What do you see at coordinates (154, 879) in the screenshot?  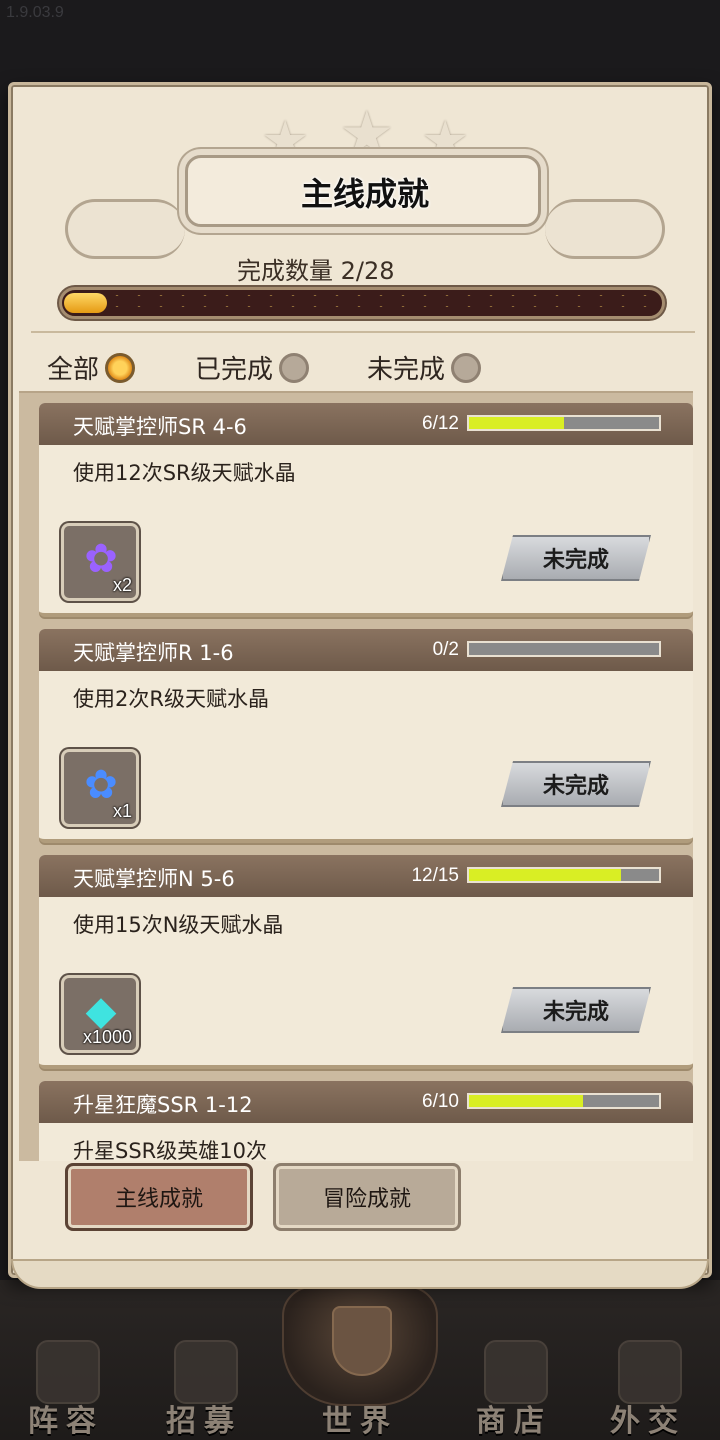 I see `achievement-title: 天赋掌控师N 5-6` at bounding box center [154, 879].